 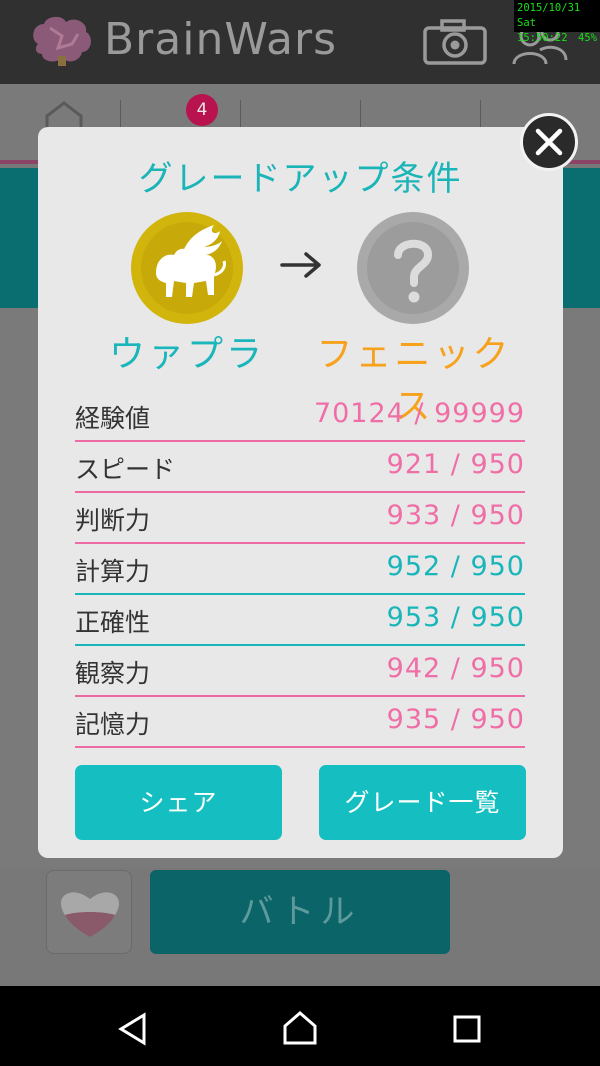 I want to click on stat-row-calculation: 計算力 952 / 950, so click(x=300, y=575).